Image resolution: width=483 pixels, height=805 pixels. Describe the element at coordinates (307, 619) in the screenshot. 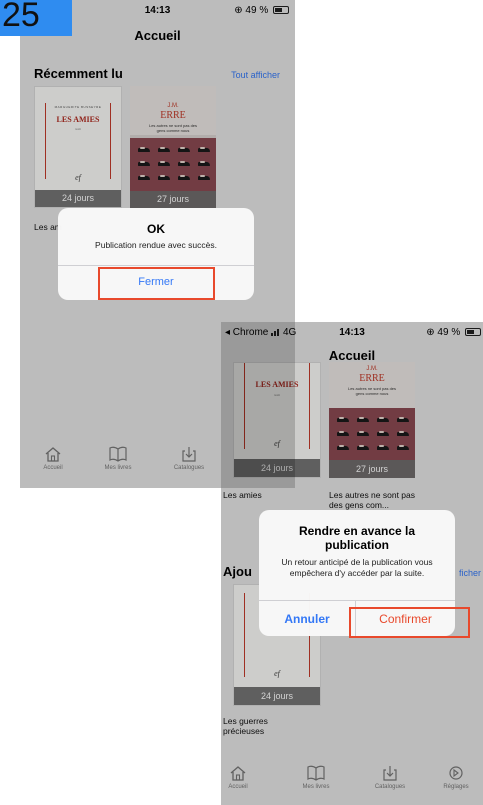

I see `cancel-button: Annuler` at that location.